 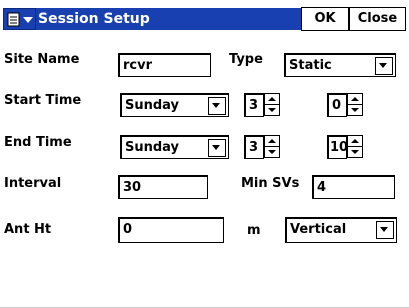 What do you see at coordinates (377, 19) in the screenshot?
I see `close-button: Close` at bounding box center [377, 19].